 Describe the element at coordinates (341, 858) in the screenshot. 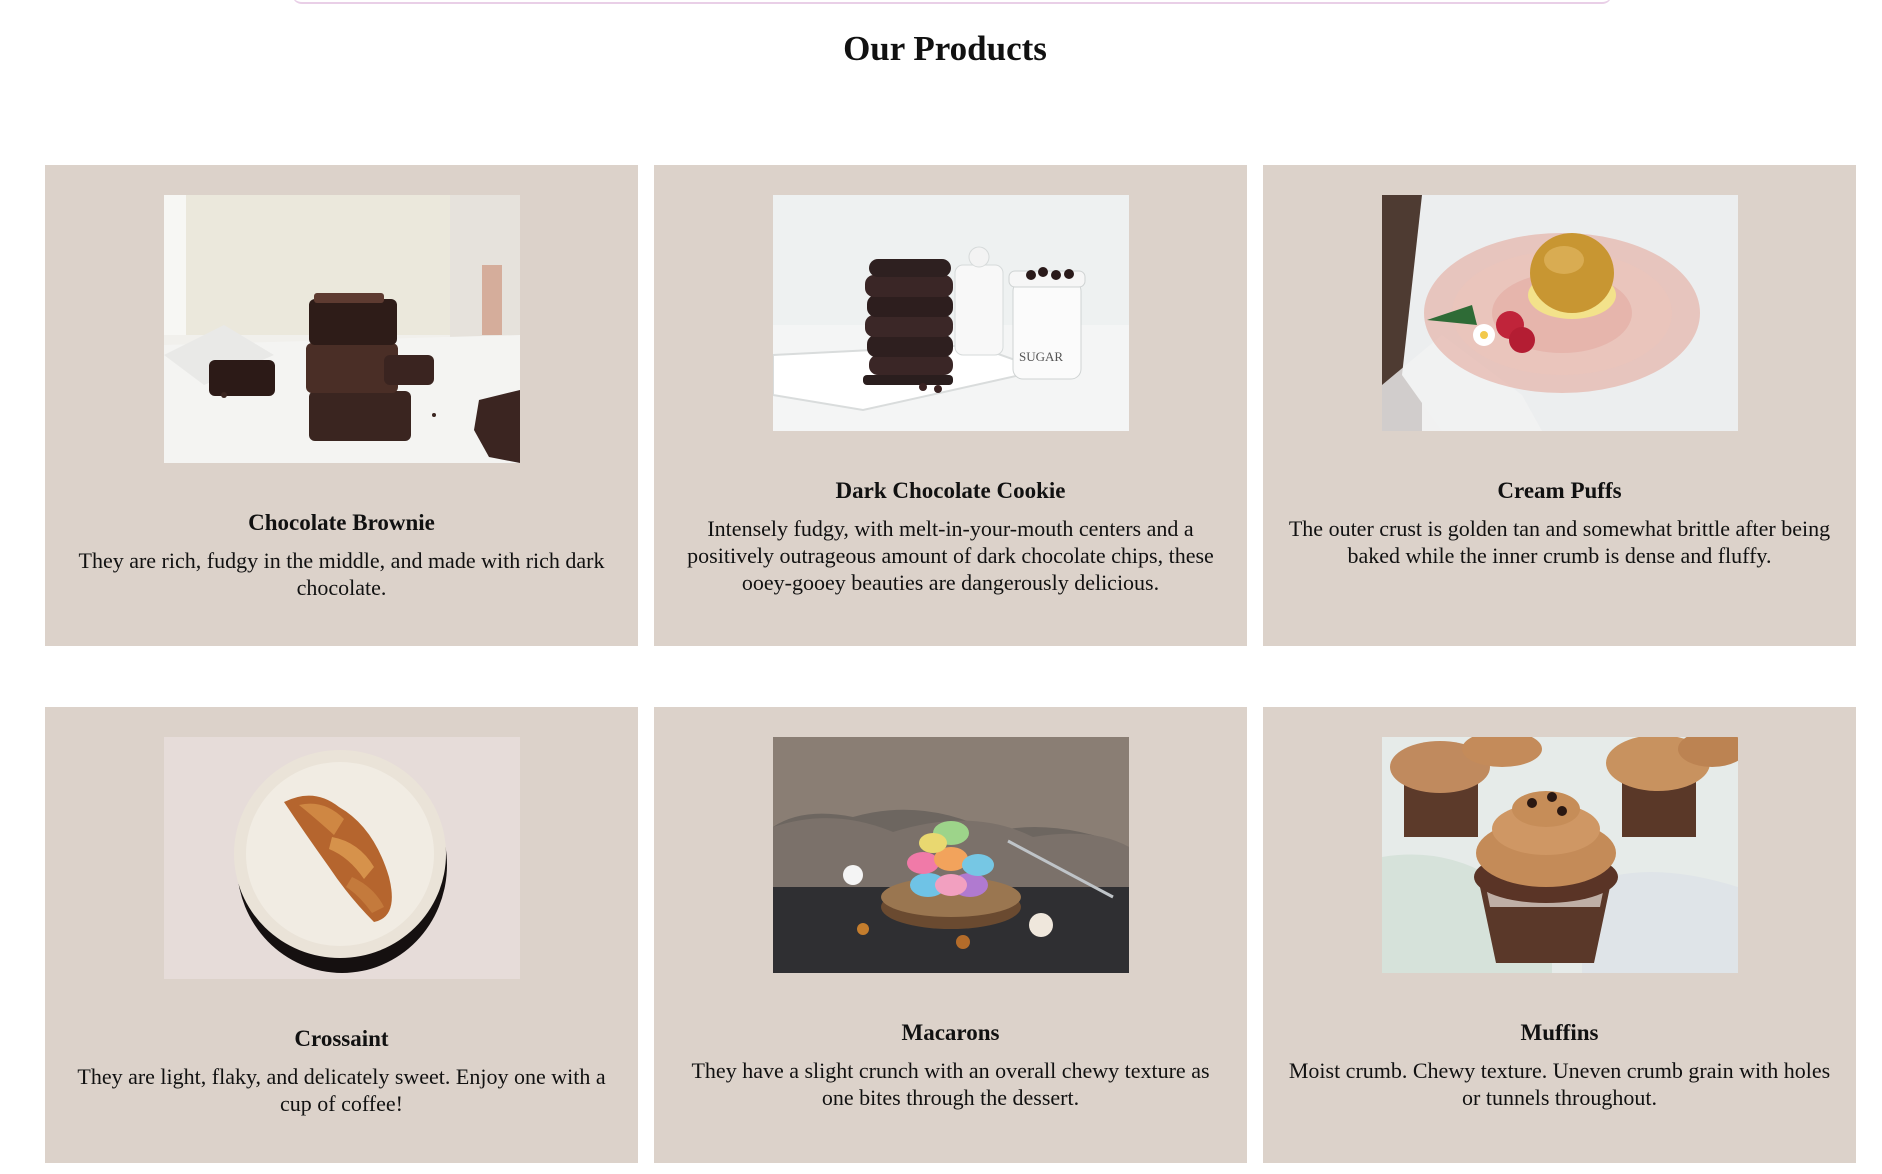

I see `croissant-image` at that location.